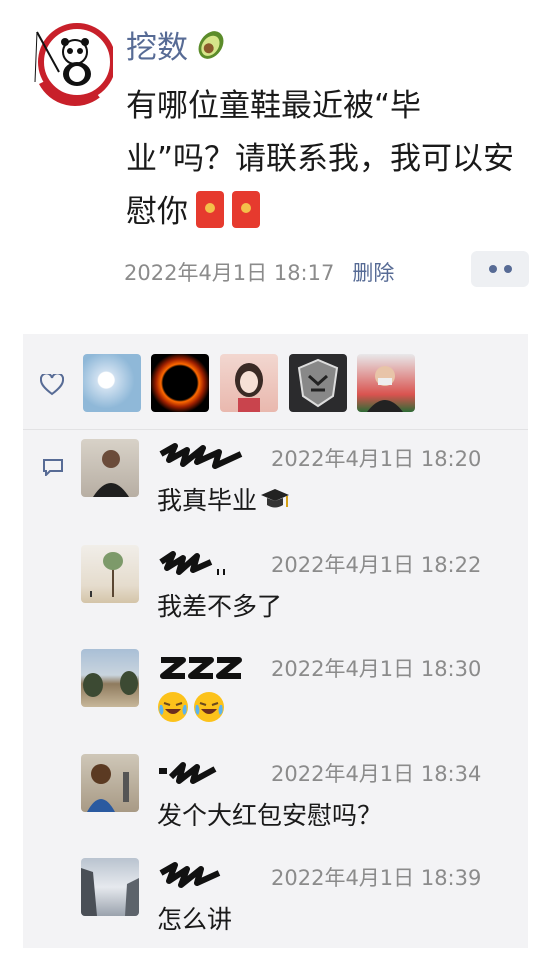 The height and width of the screenshot is (954, 550). I want to click on comment-text-content: 发个大红包安慰吗？, so click(270, 815).